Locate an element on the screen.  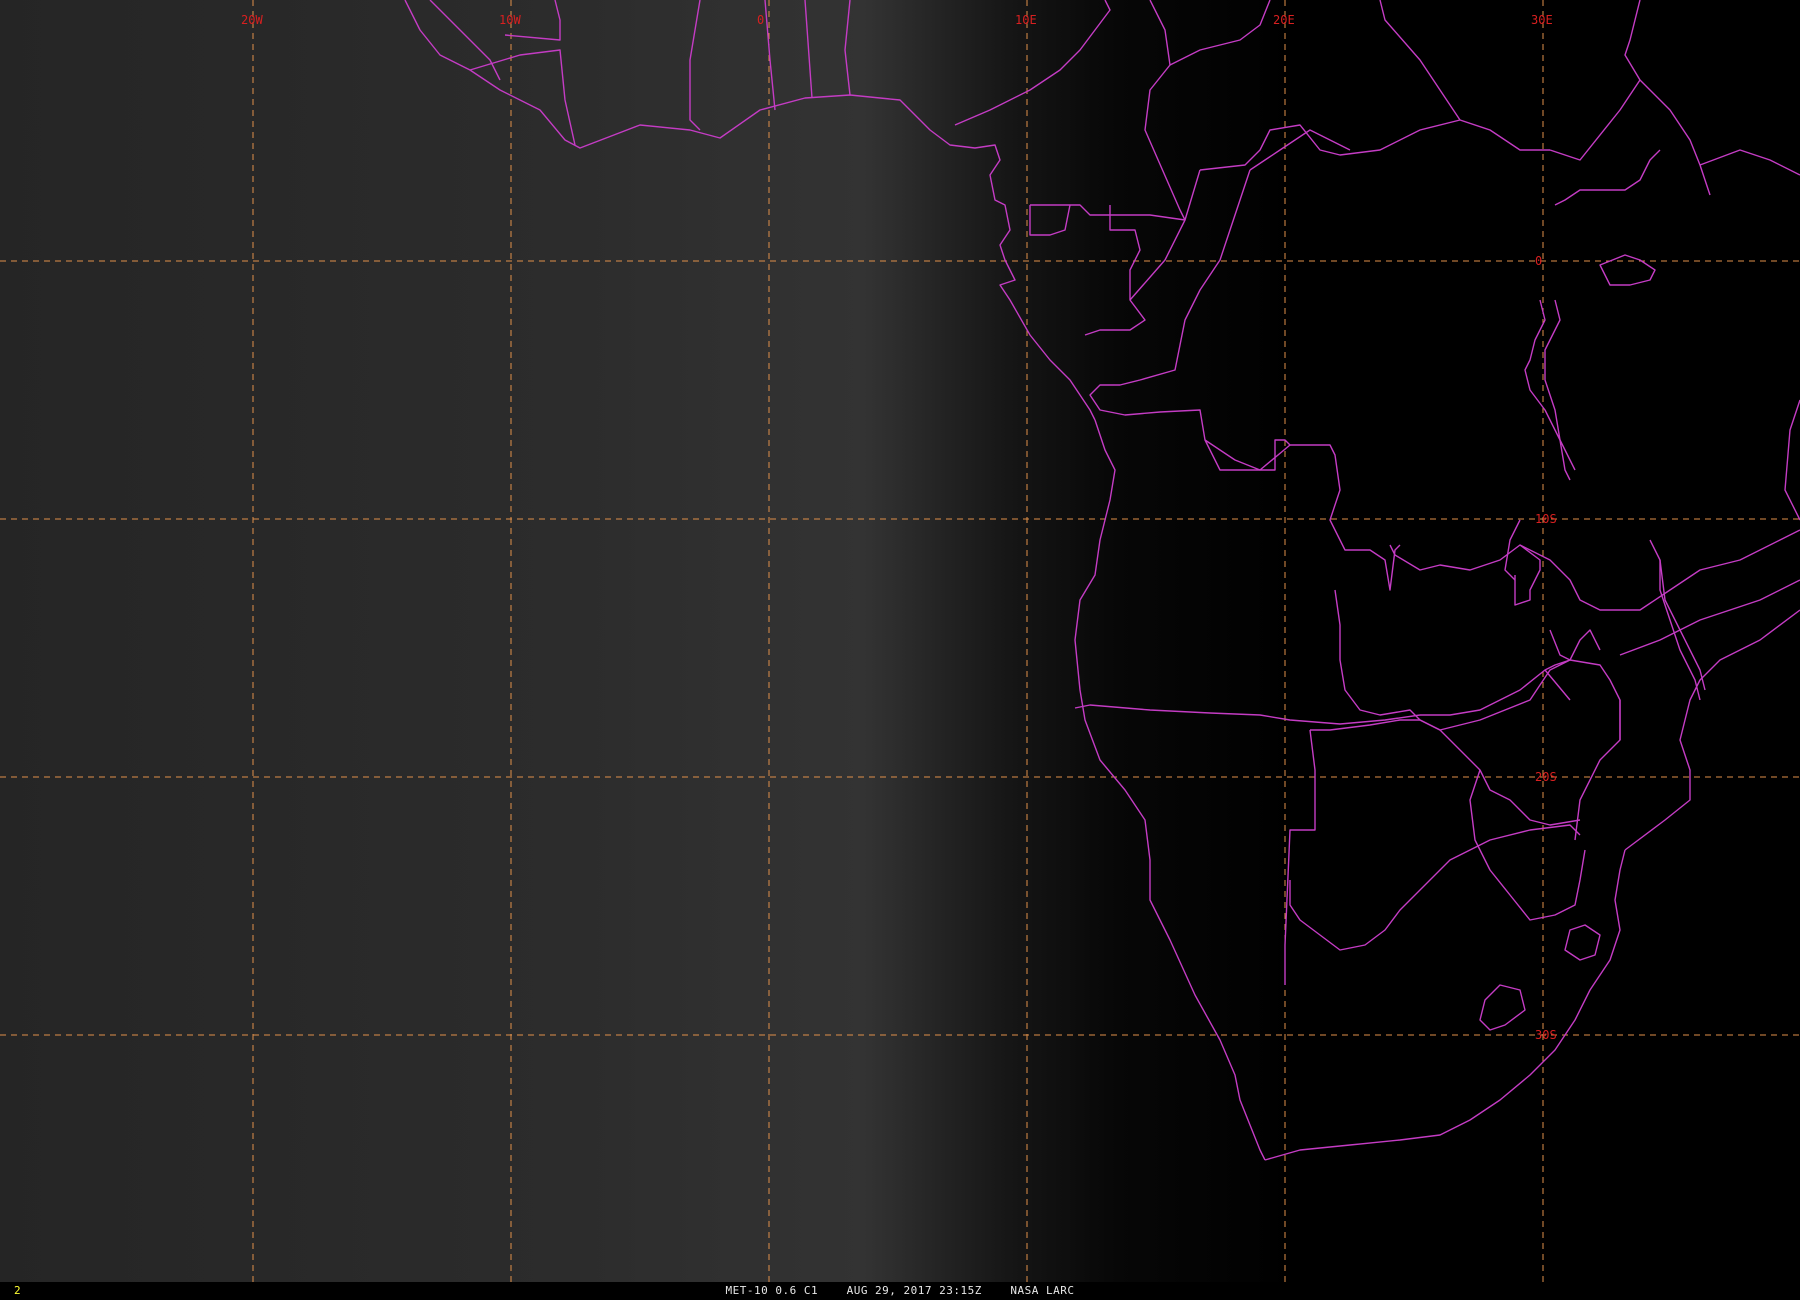
longitude-label: 30E is located at coordinates (1542, 20).